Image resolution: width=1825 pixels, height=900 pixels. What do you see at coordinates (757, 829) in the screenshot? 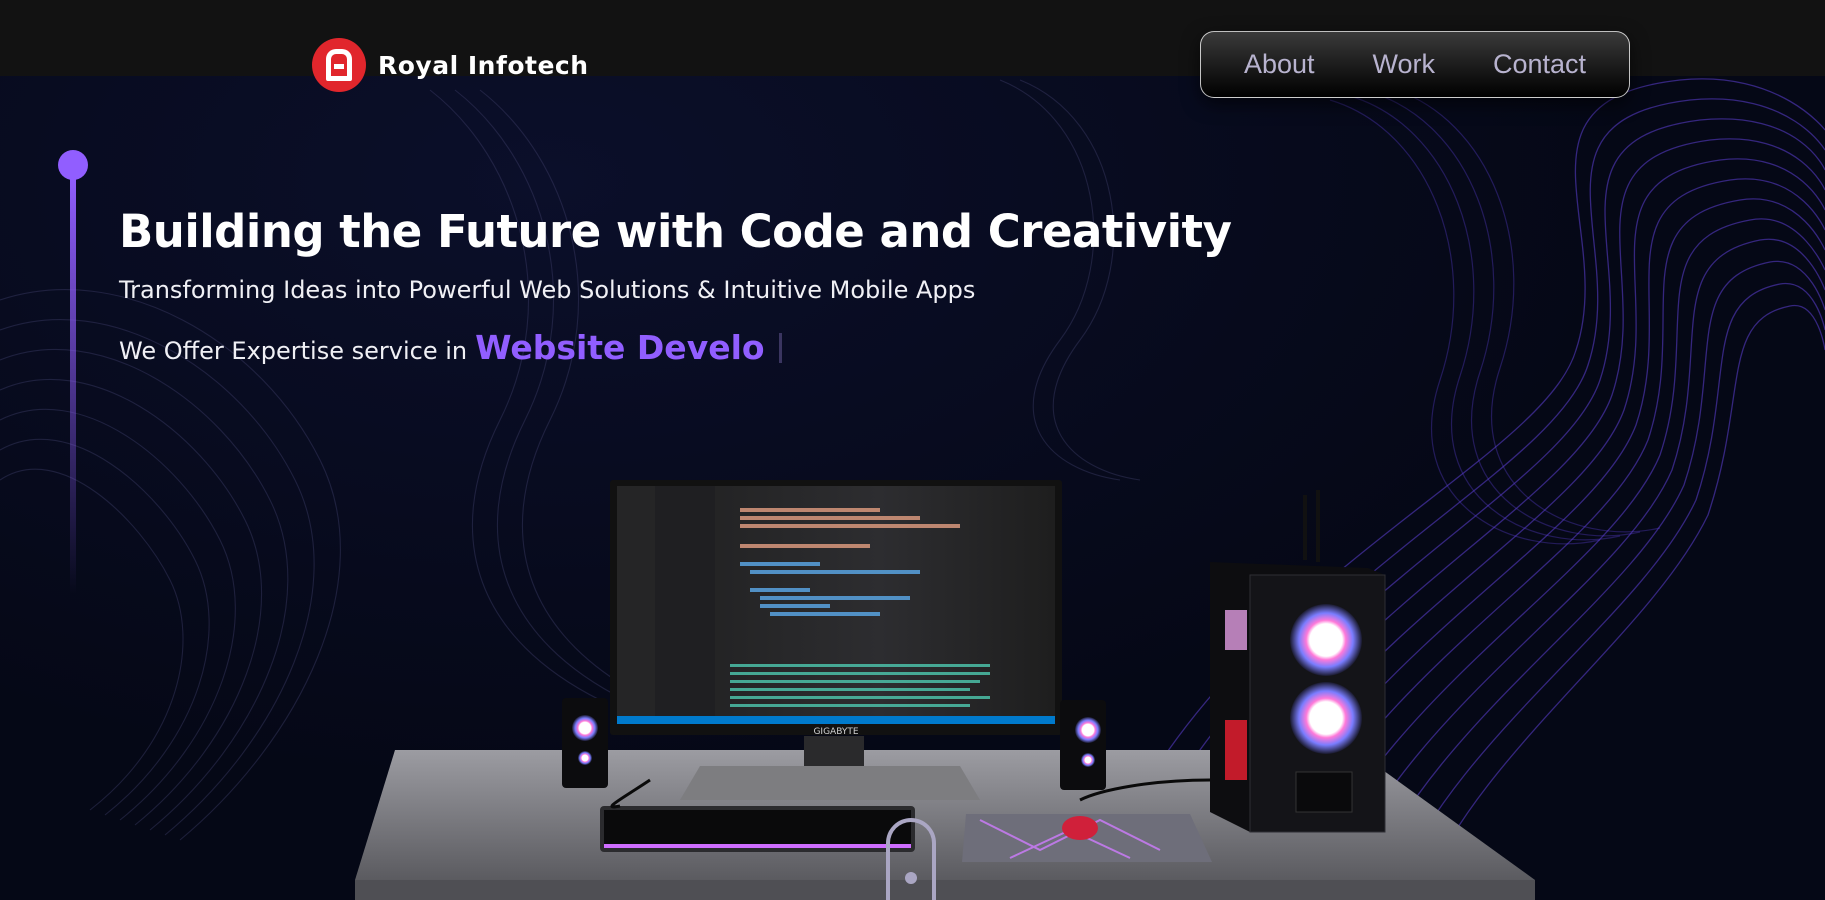
I see `keyboard` at bounding box center [757, 829].